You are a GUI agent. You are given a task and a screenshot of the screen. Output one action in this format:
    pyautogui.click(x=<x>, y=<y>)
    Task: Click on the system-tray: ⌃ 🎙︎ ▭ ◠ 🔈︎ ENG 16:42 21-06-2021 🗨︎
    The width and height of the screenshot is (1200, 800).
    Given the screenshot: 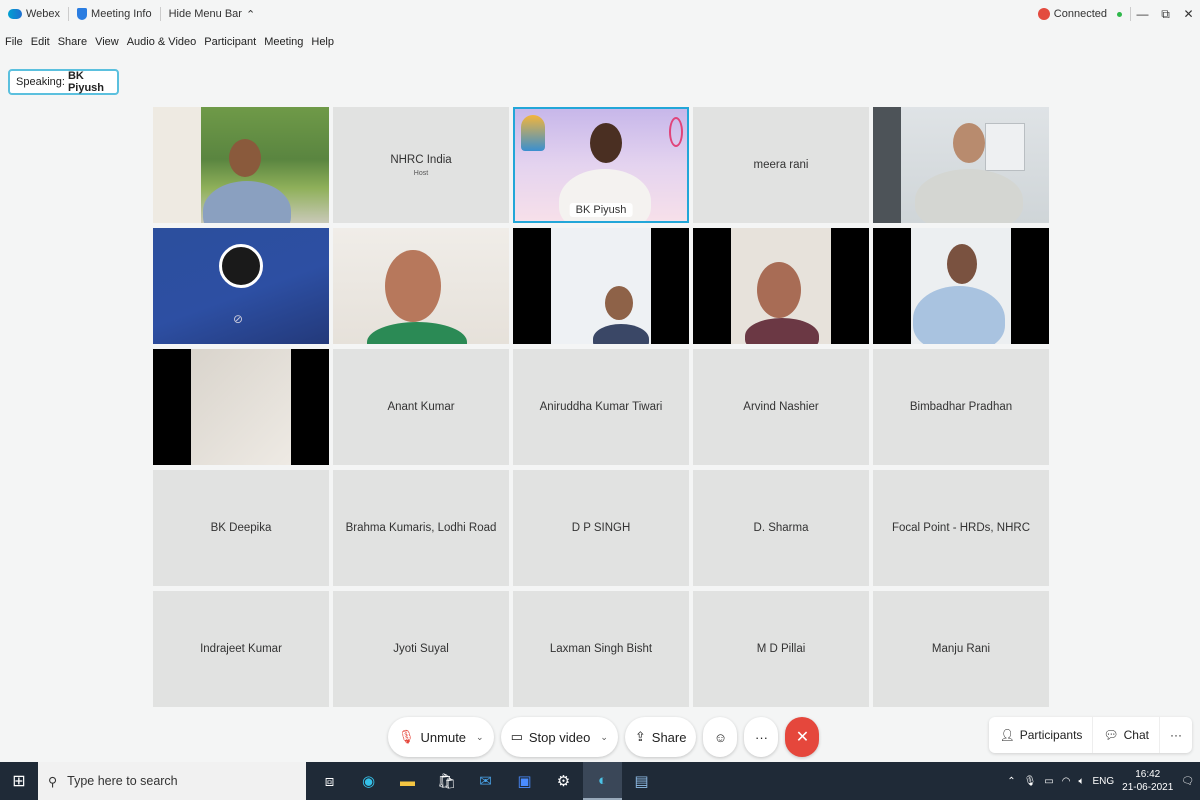 What is the action you would take?
    pyautogui.click(x=1103, y=781)
    